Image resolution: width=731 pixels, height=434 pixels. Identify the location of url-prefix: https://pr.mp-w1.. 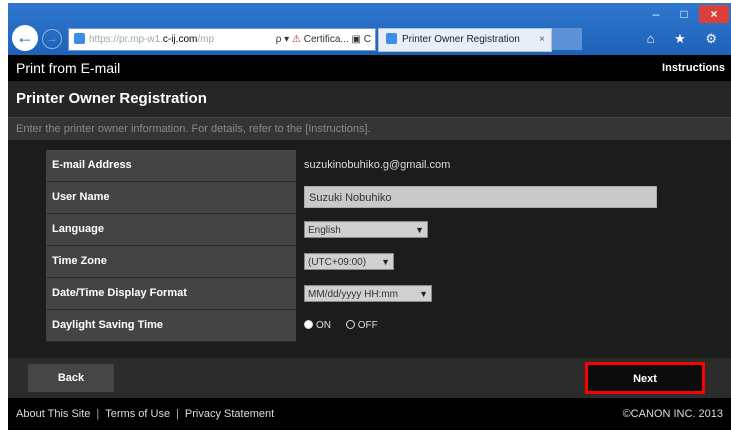
(126, 39).